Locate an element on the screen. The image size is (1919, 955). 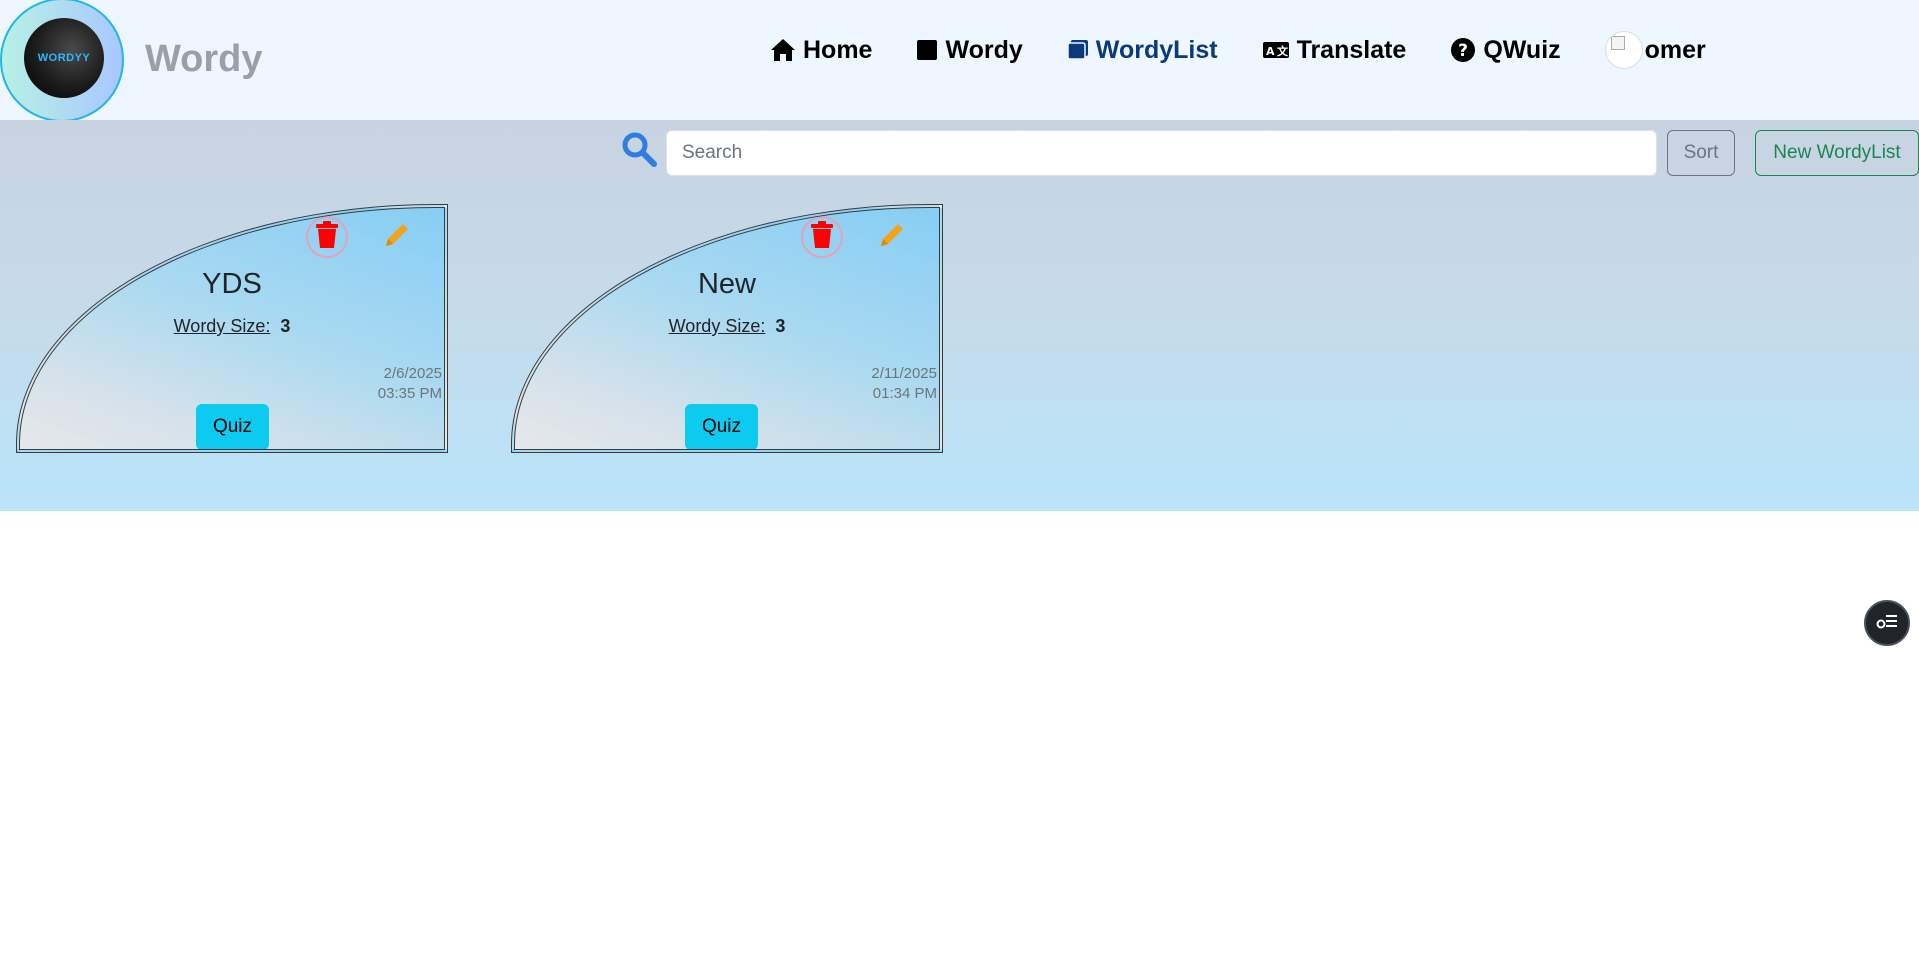
question-circle-icon: ? is located at coordinates (1463, 50).